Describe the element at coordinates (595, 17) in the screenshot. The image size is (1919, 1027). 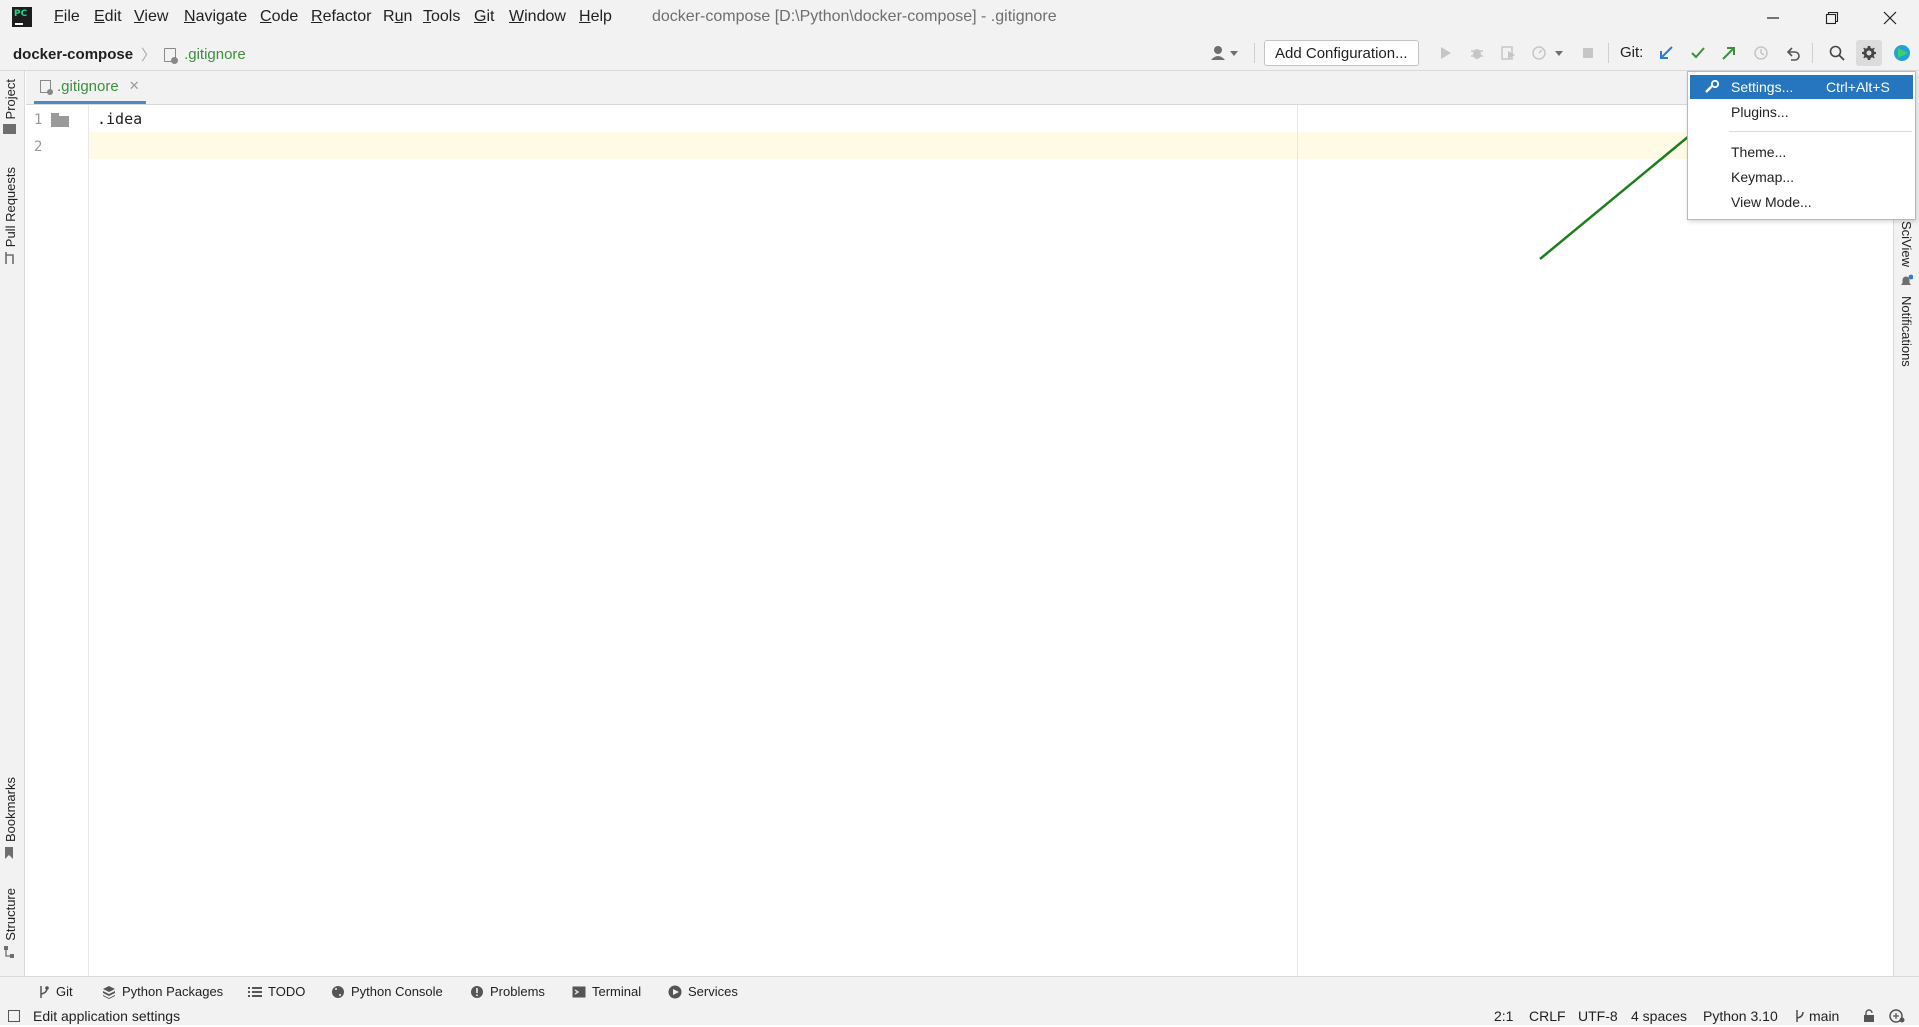
I see `menu-help: Help` at that location.